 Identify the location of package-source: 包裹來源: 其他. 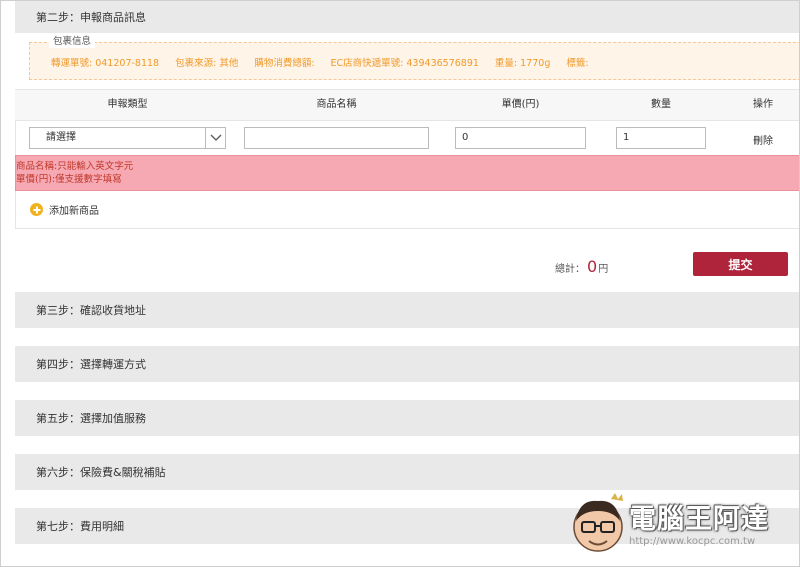
(207, 63).